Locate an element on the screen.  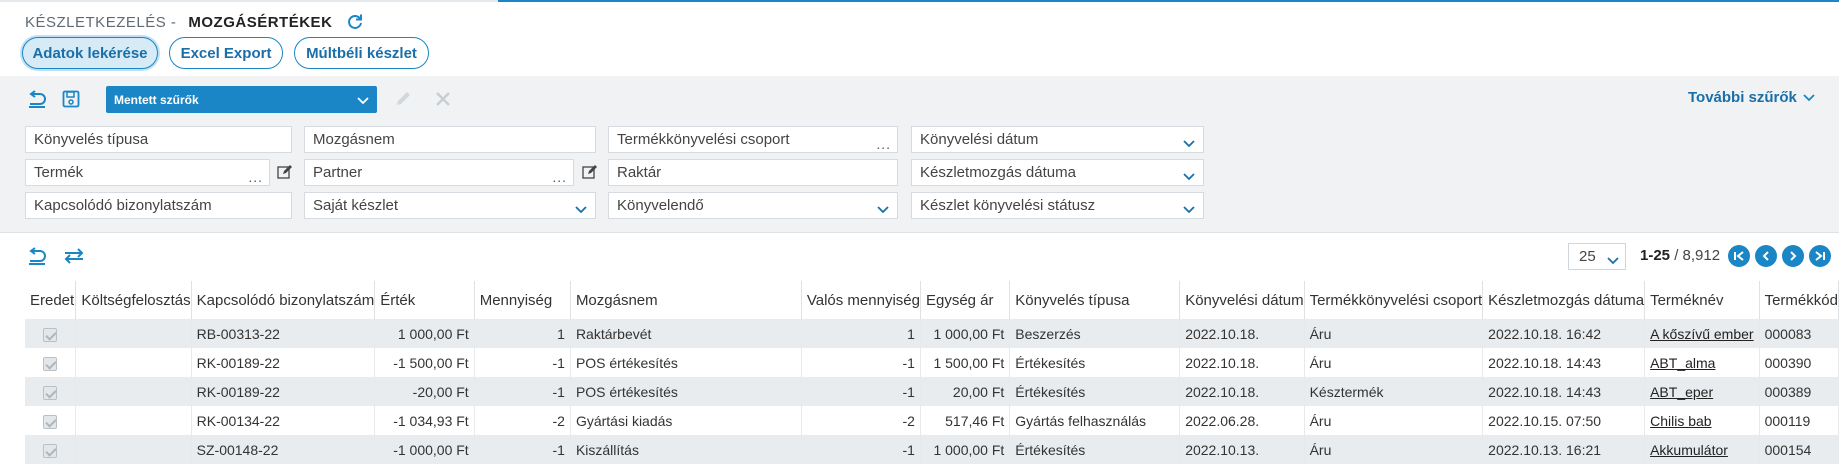
column-header: Terméknév is located at coordinates (1702, 300).